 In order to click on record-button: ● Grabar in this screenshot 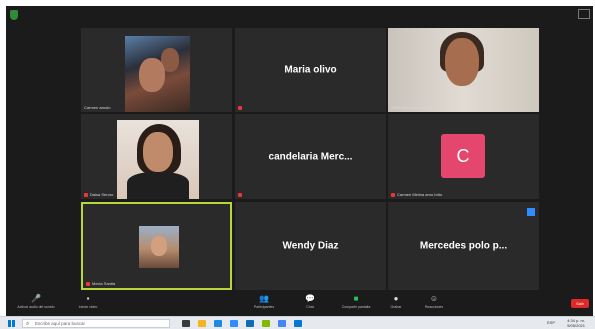, I will do `click(396, 301)`.